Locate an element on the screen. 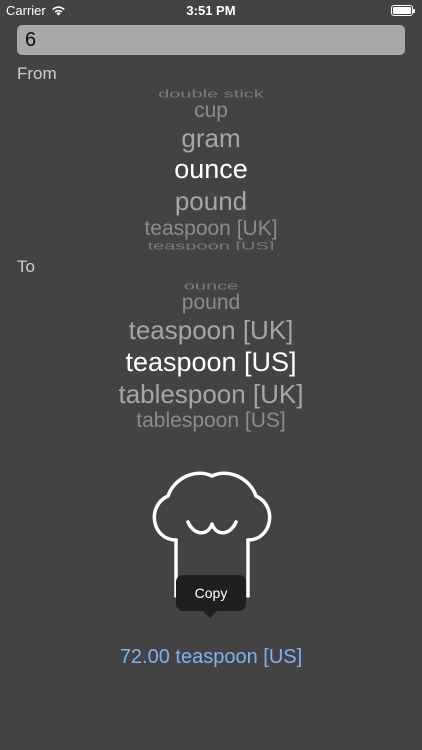 This screenshot has width=422, height=750. to-picker-row: tablespoon [US] is located at coordinates (211, 420).